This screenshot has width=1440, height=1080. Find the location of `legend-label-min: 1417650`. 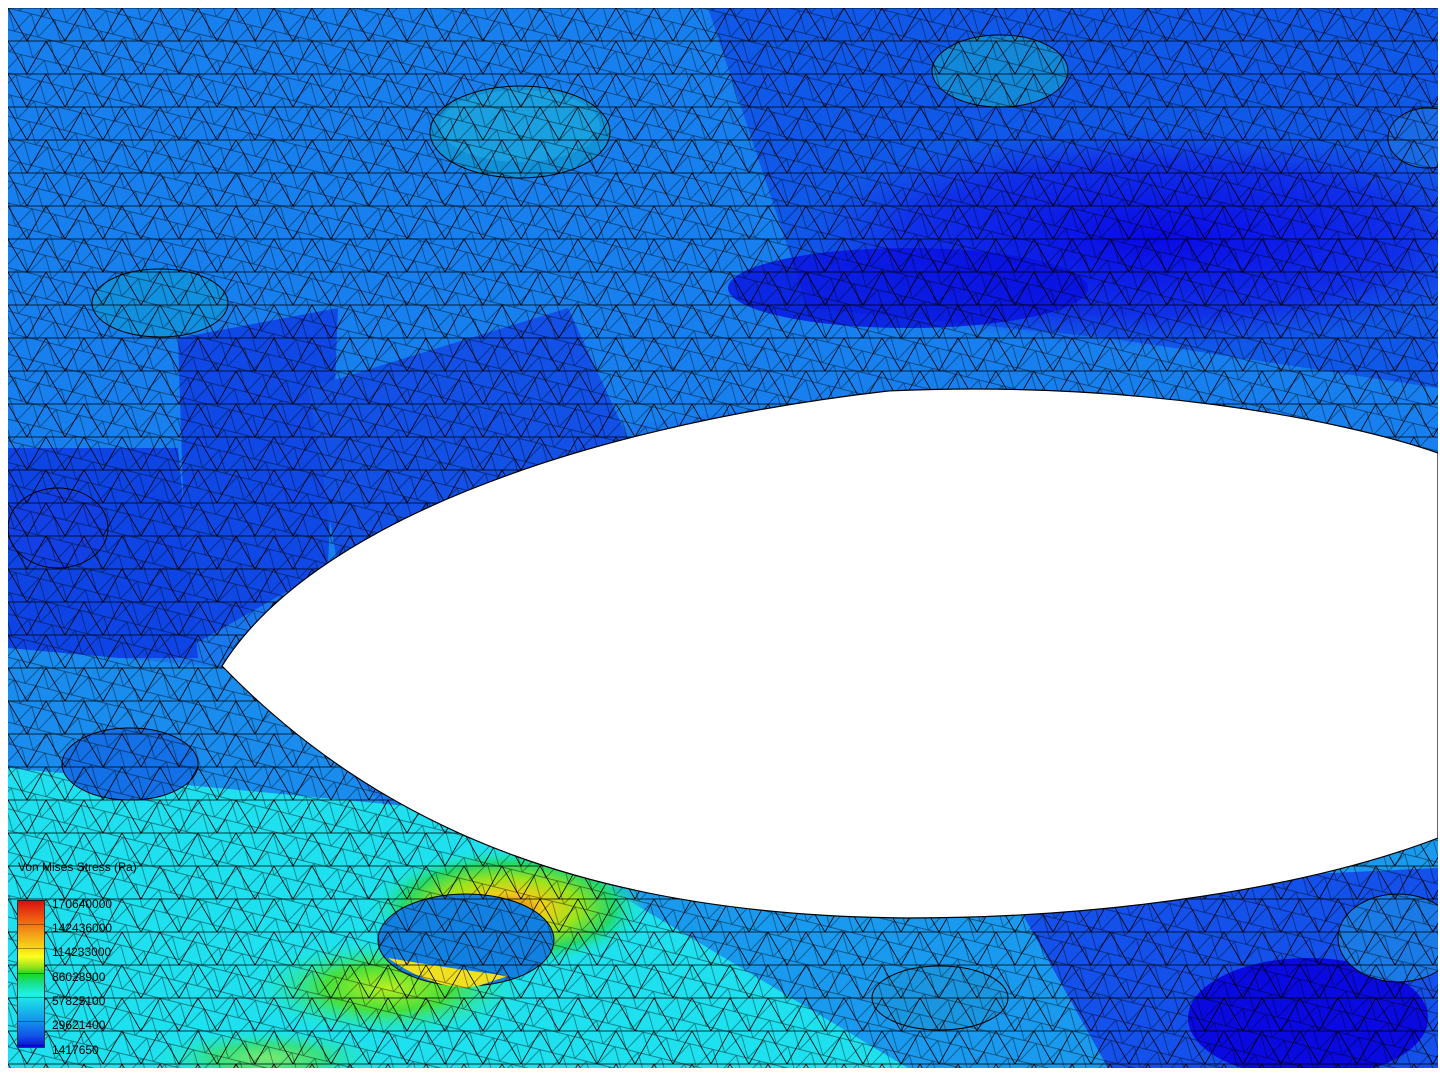

legend-label-min: 1417650 is located at coordinates (75, 1050).